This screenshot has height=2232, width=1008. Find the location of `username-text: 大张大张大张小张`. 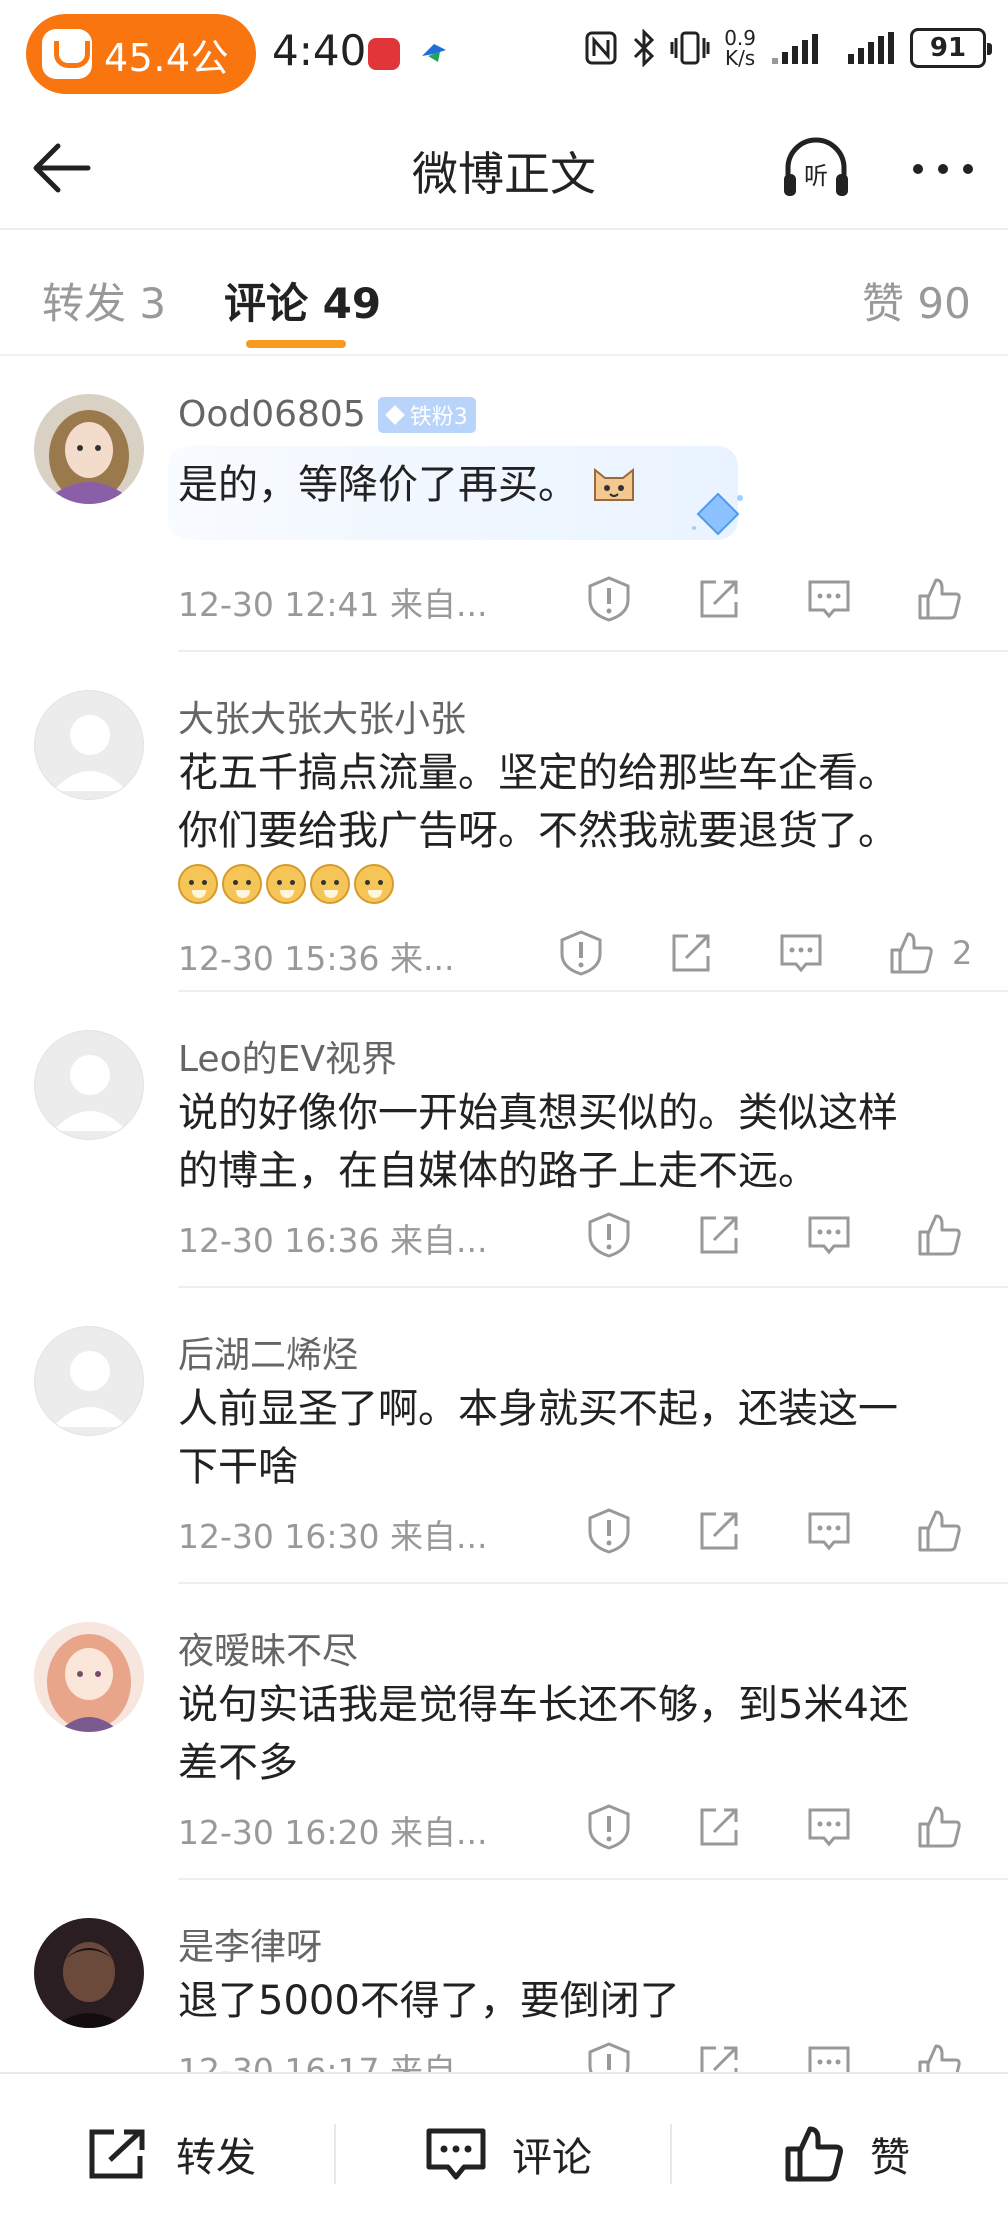

username-text: 大张大张大张小张 is located at coordinates (322, 719).